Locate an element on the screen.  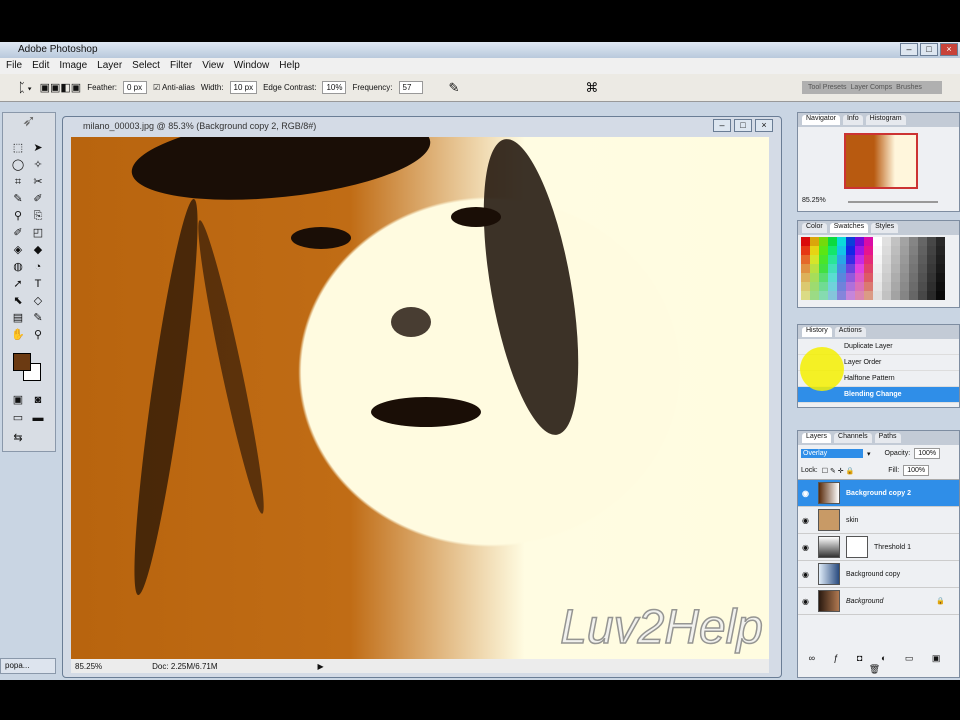
doc-maximize-button: □ is located at coordinates (743, 125).